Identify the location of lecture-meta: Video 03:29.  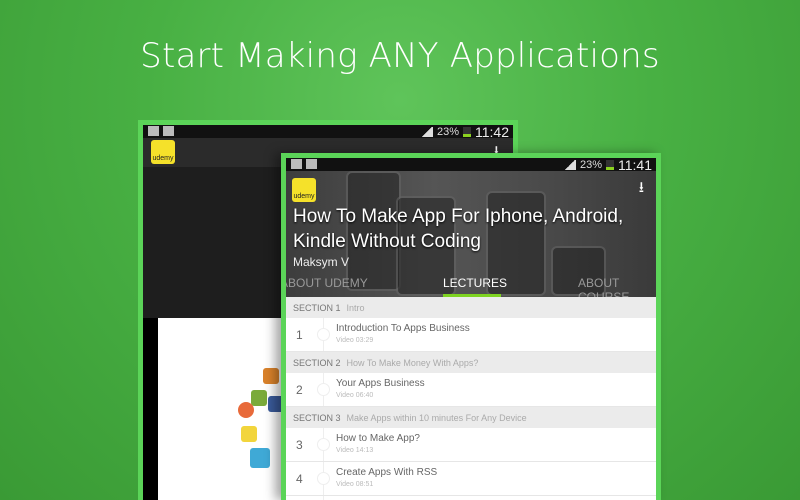
(355, 340).